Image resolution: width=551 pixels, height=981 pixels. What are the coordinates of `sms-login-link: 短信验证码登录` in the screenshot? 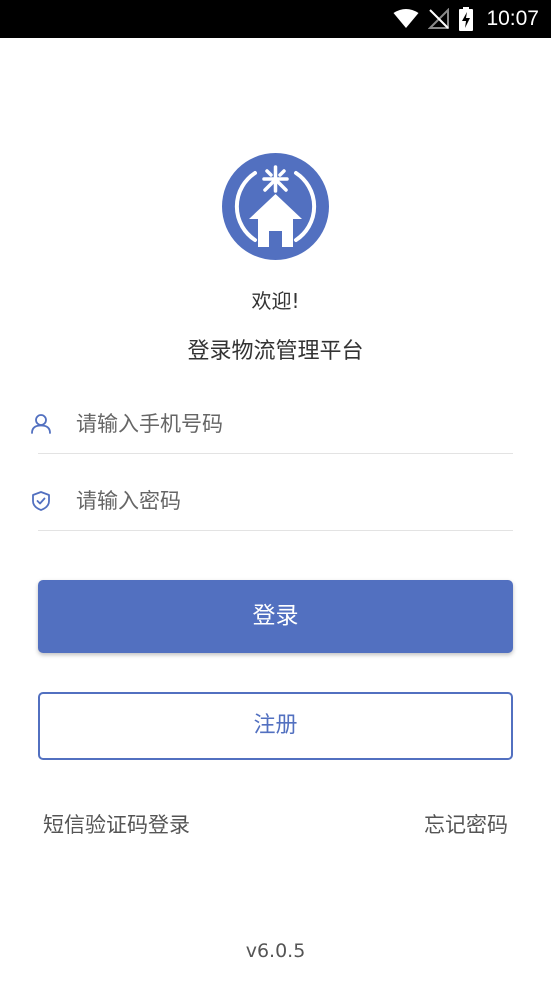 It's located at (116, 824).